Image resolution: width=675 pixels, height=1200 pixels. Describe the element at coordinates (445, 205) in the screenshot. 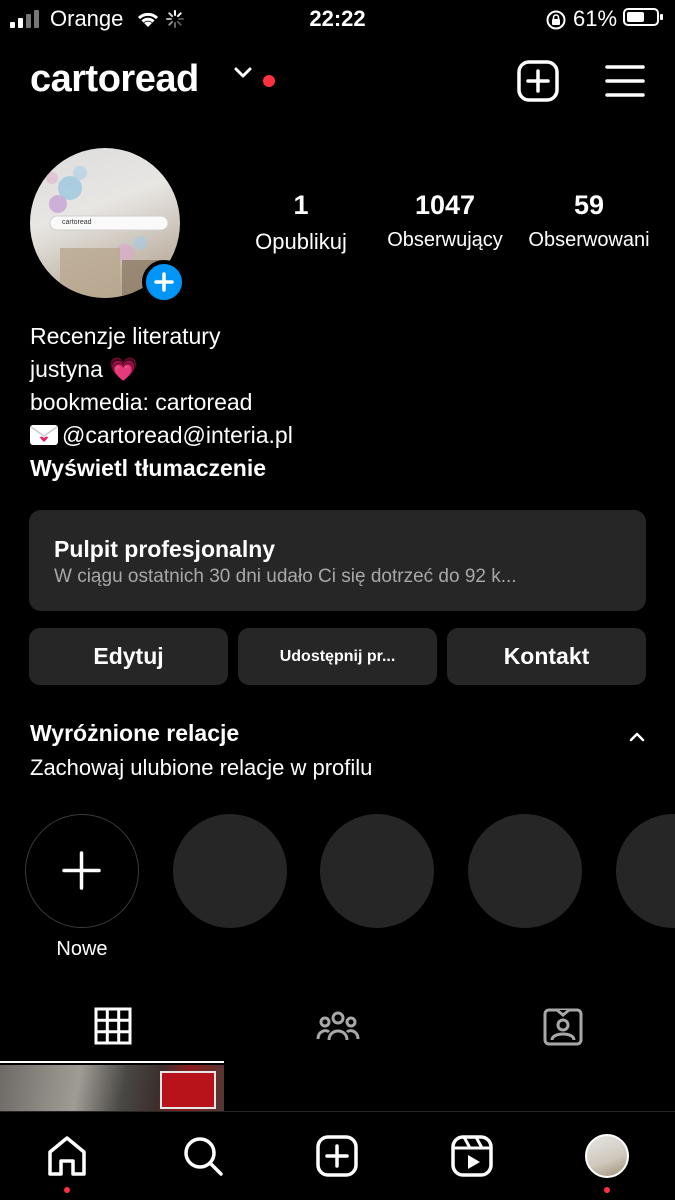

I see `stat-followers-count: 1047` at that location.